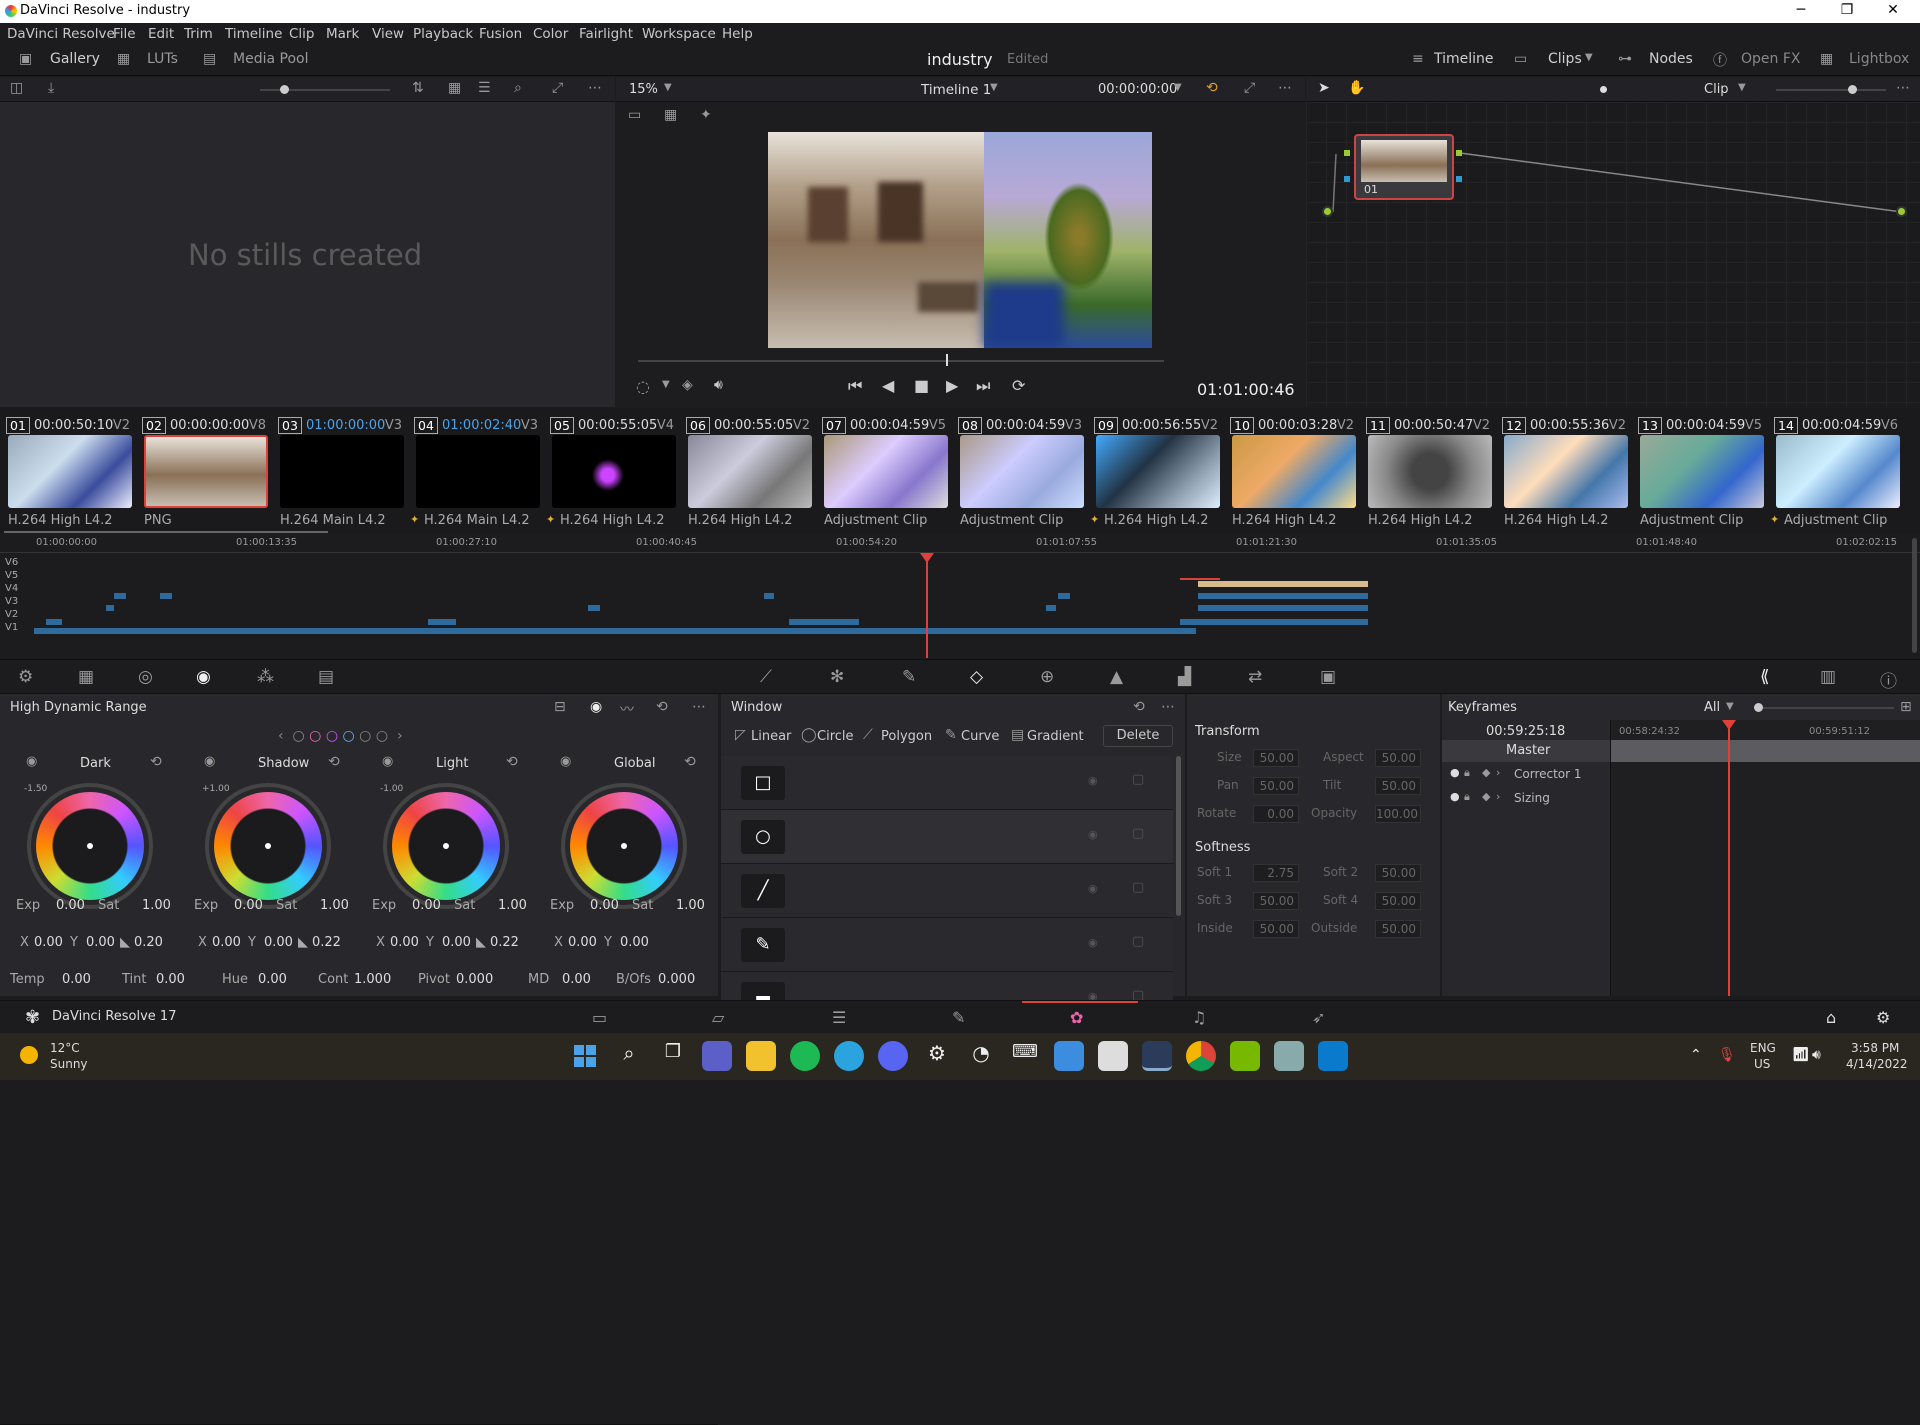  I want to click on menu-workspace: Workspace, so click(679, 34).